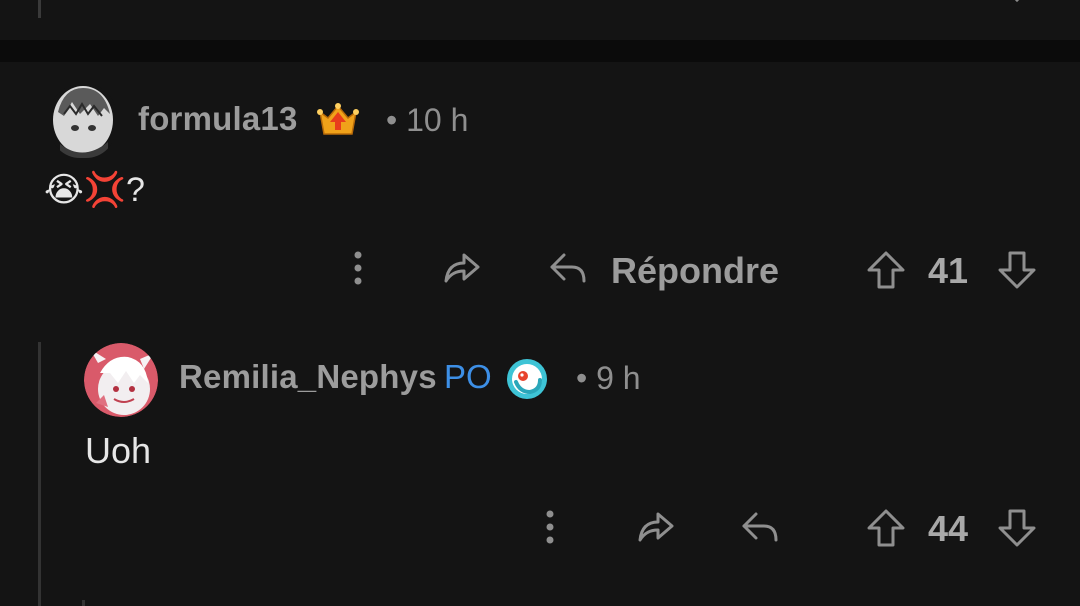 Image resolution: width=1080 pixels, height=606 pixels. What do you see at coordinates (540, 51) in the screenshot?
I see `comment-separator` at bounding box center [540, 51].